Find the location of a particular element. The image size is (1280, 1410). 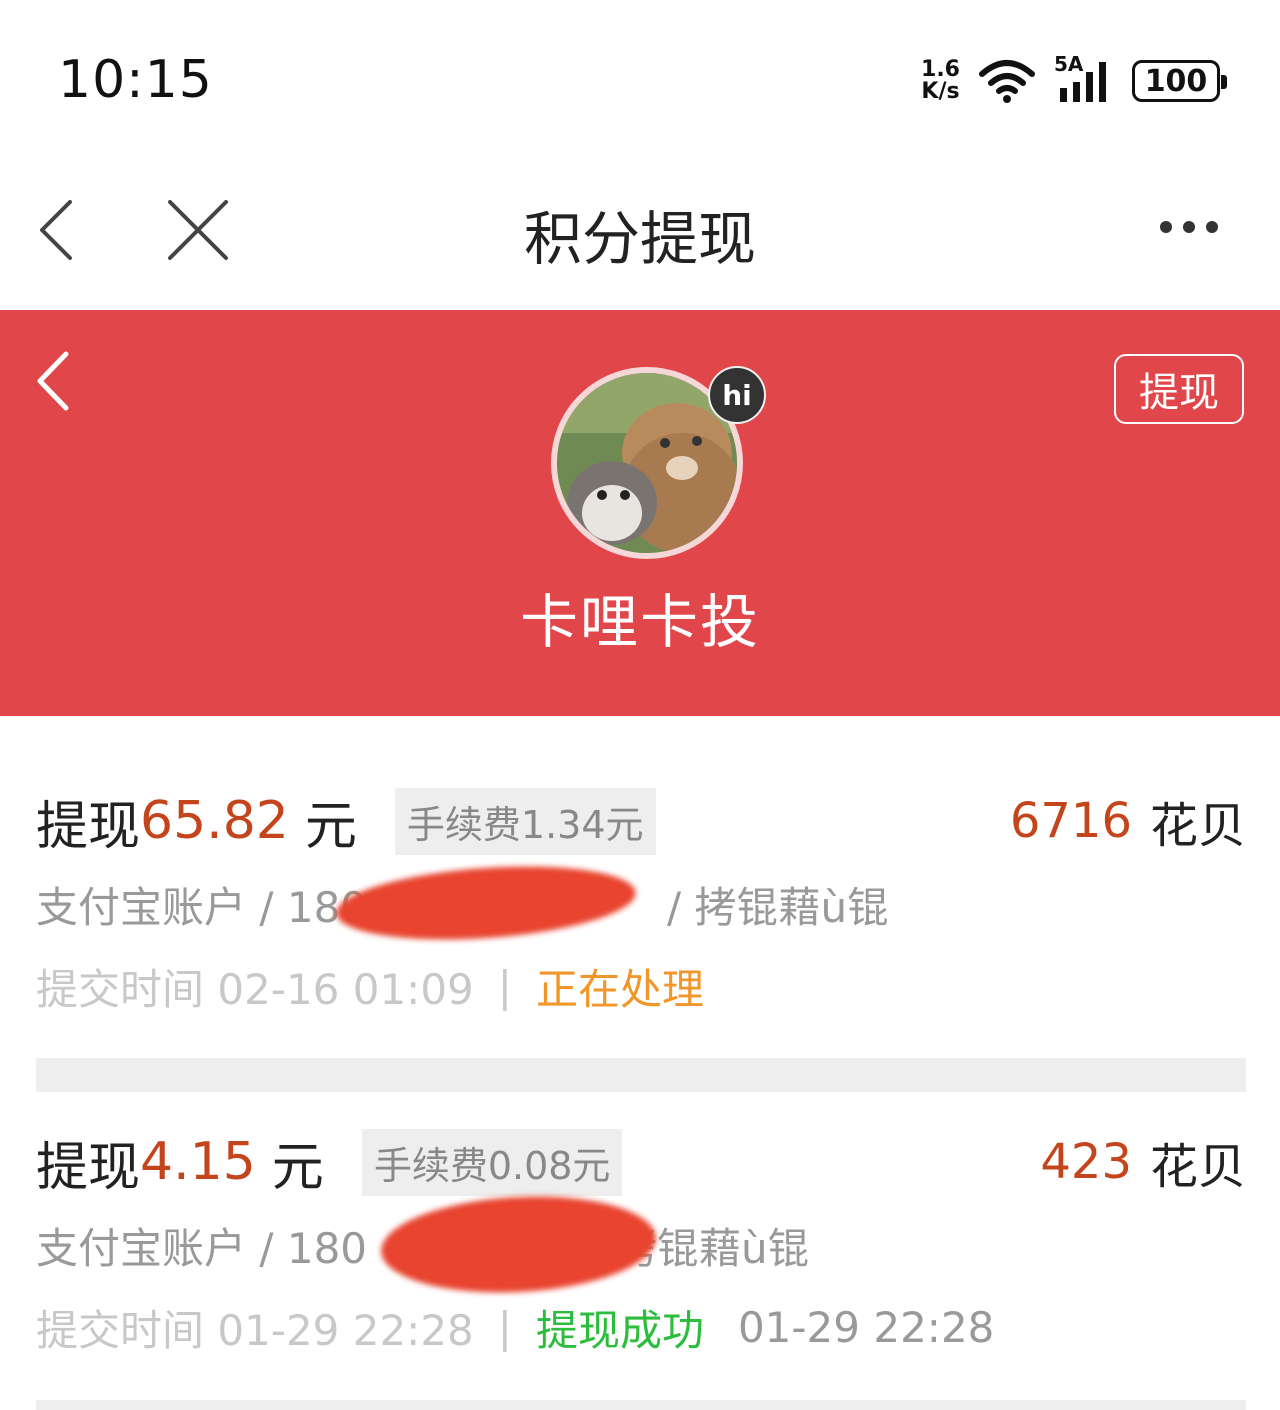

record-amount: 4.15 is located at coordinates (198, 1162).